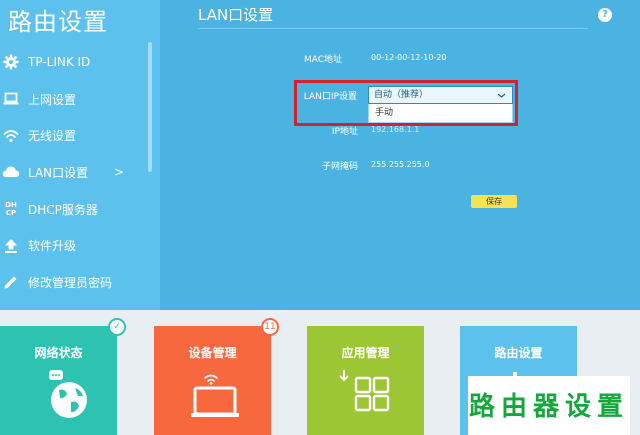 The width and height of the screenshot is (640, 435). I want to click on sidebar-item-label: 软件升级, so click(52, 246).